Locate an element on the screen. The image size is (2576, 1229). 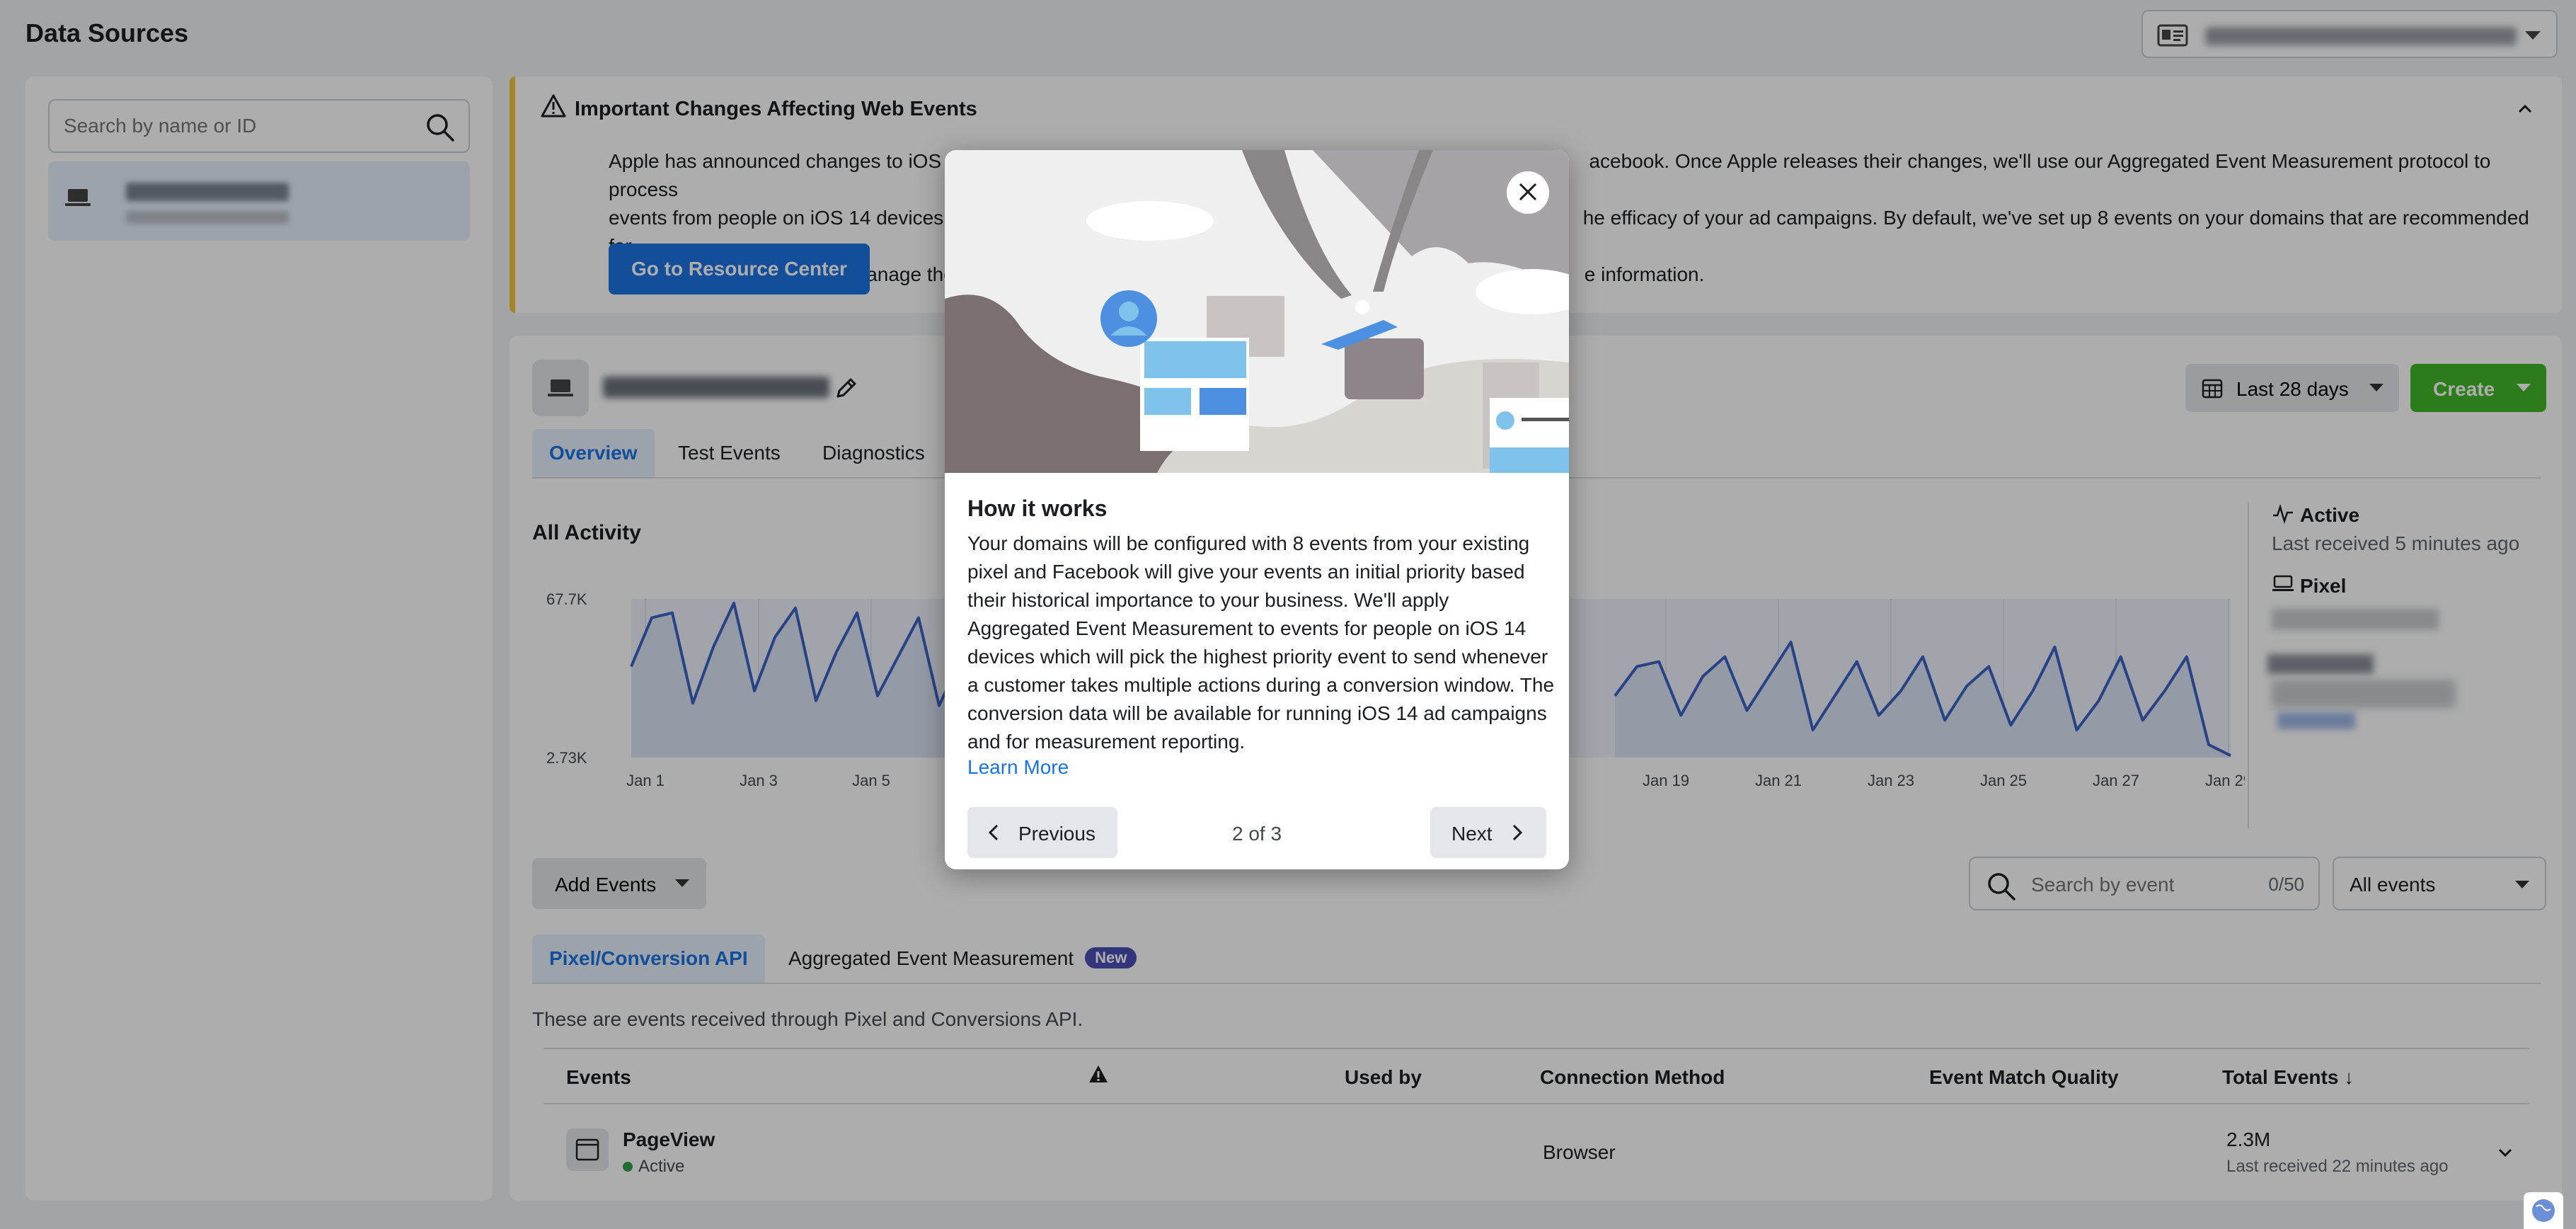
close-button is located at coordinates (1528, 192).